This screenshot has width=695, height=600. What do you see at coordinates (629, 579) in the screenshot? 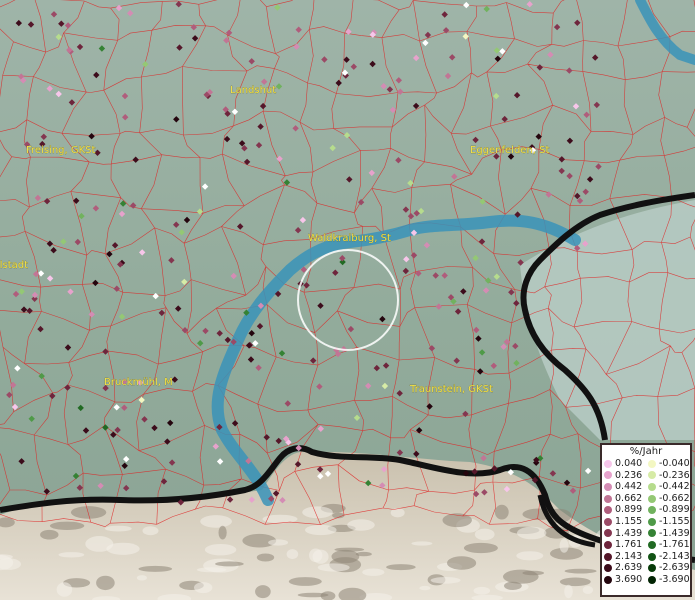
I see `legend-value-positive: 3.690` at bounding box center [629, 579].